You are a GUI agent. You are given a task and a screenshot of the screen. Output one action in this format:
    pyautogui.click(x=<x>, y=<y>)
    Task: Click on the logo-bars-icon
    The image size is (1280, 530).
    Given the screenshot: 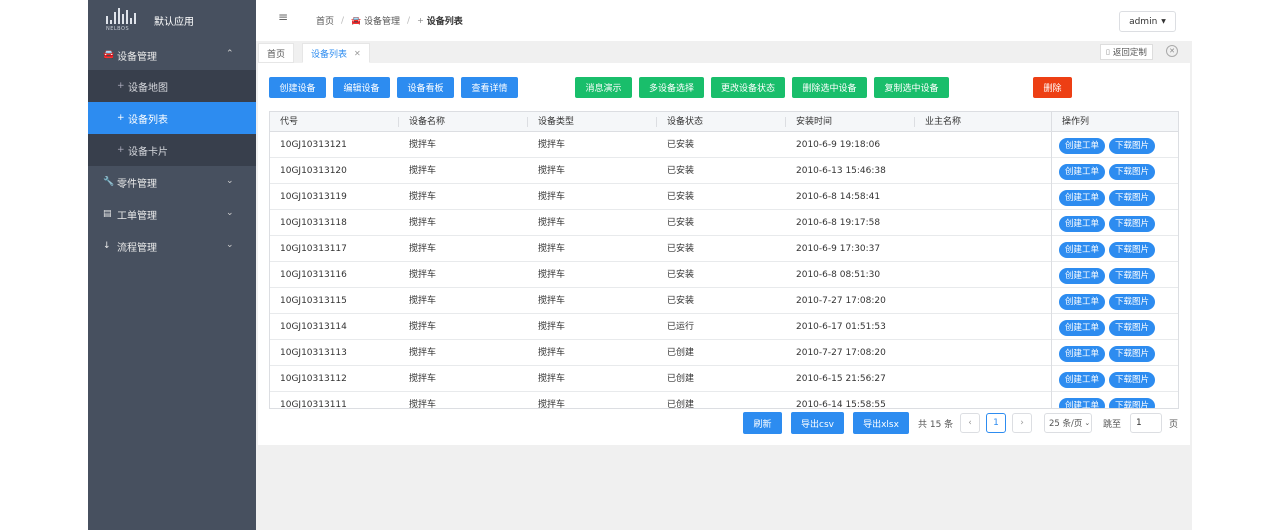 What is the action you would take?
    pyautogui.click(x=123, y=15)
    